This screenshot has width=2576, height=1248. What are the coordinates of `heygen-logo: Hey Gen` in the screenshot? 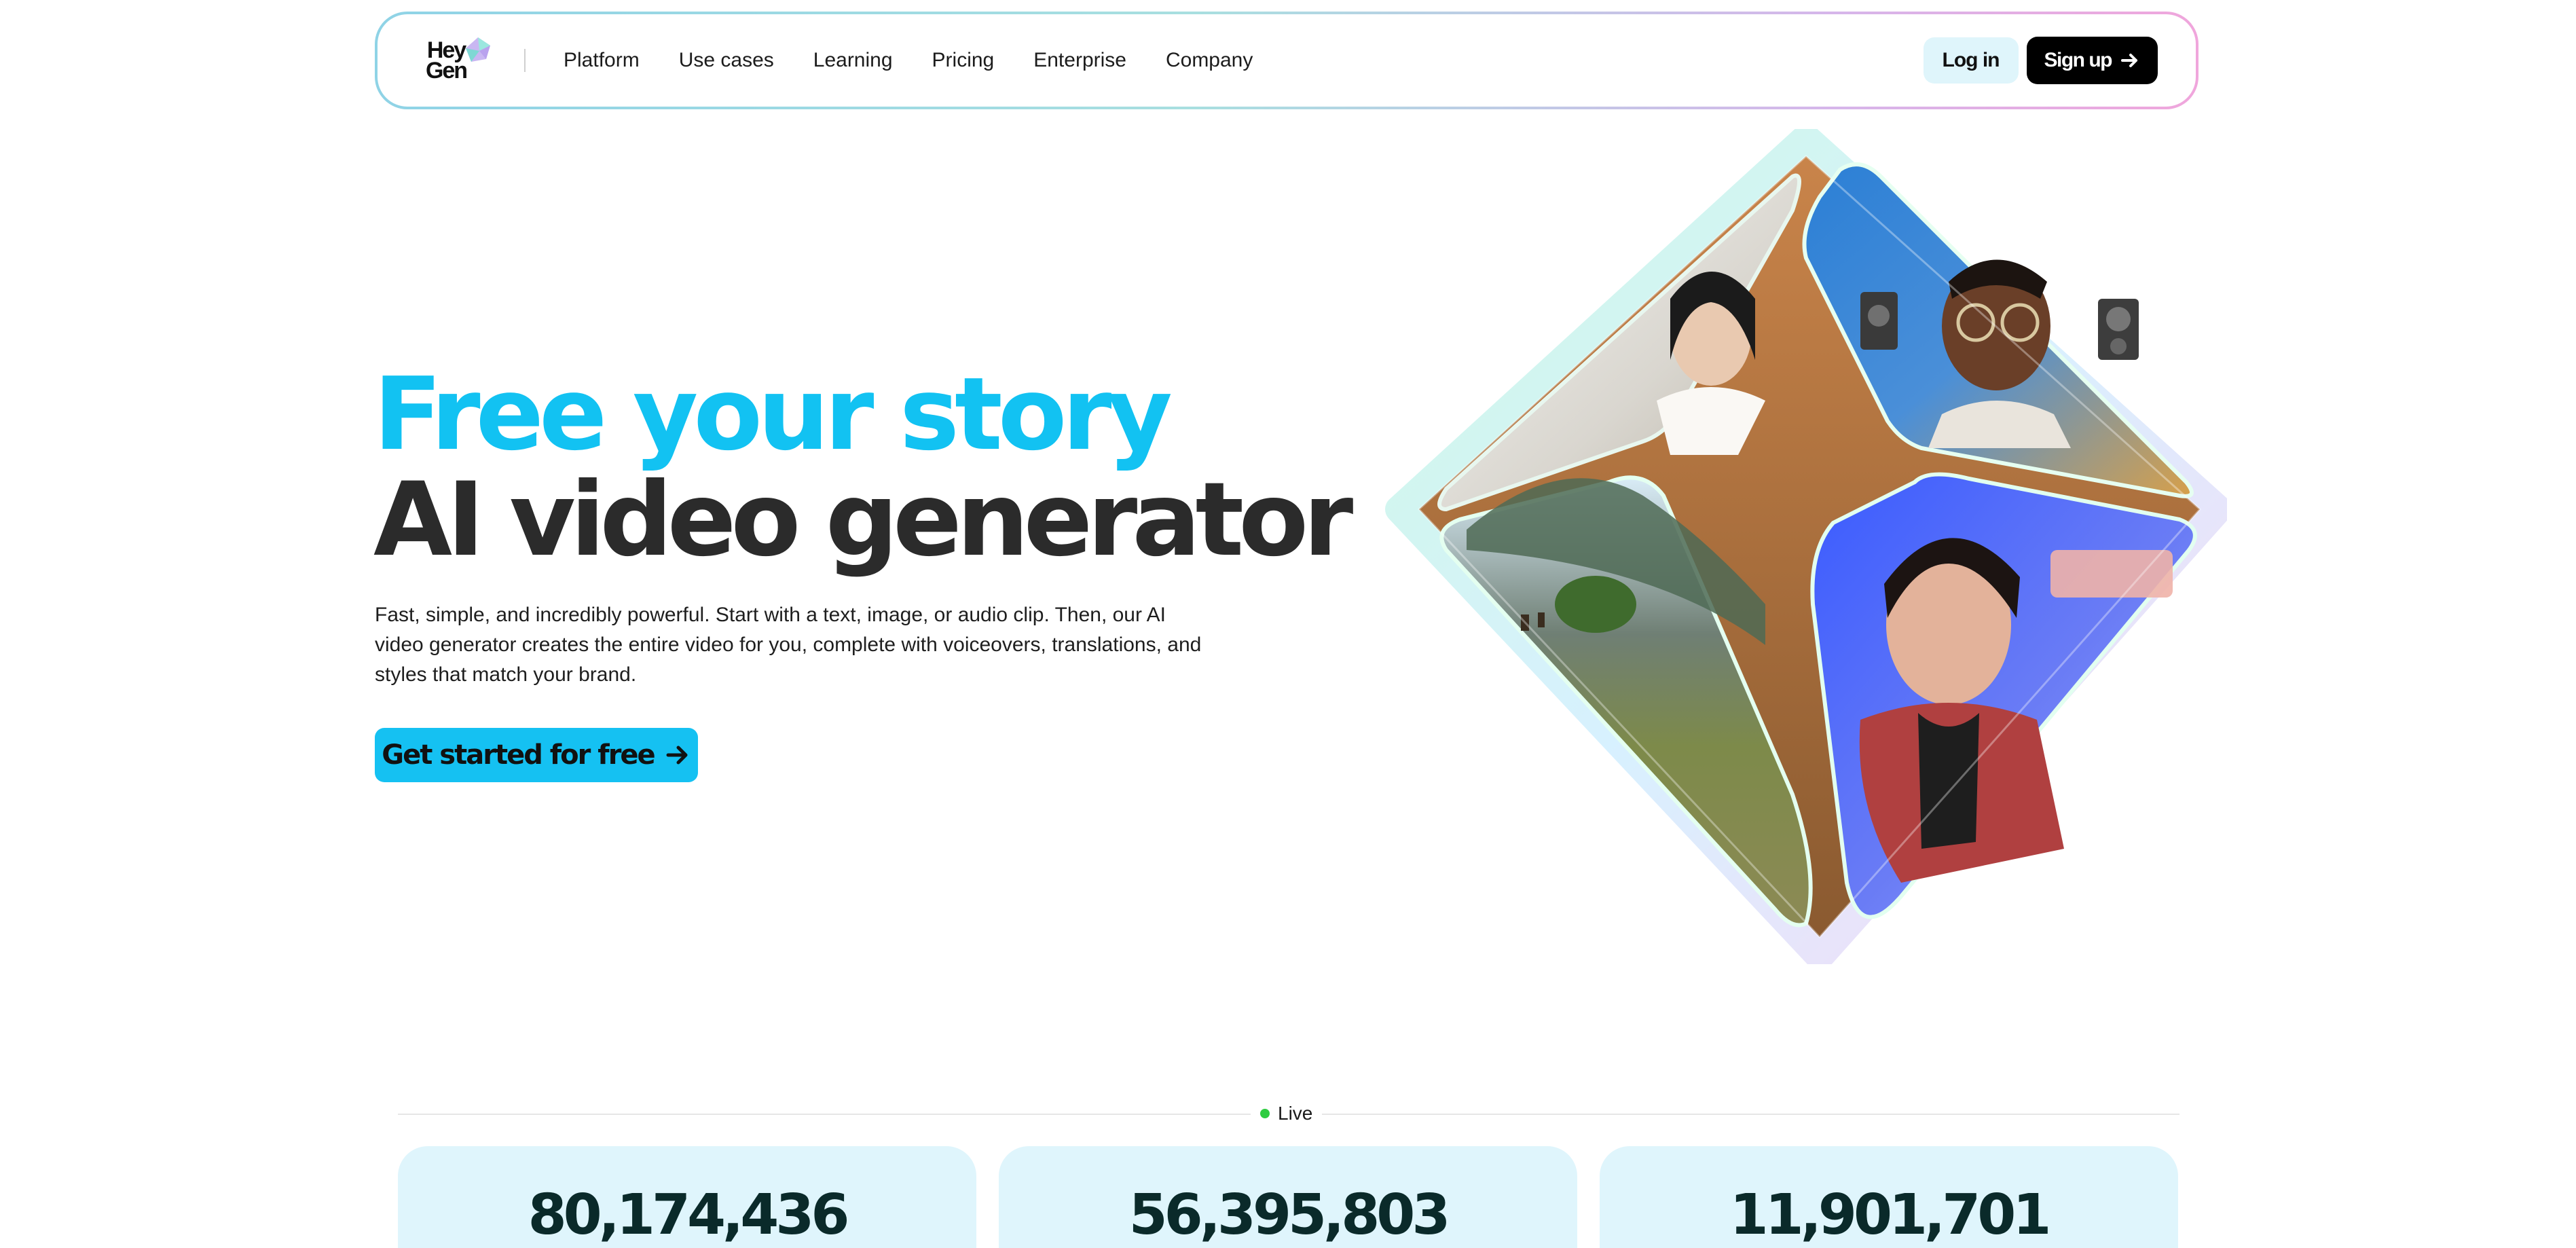 It's located at (456, 61).